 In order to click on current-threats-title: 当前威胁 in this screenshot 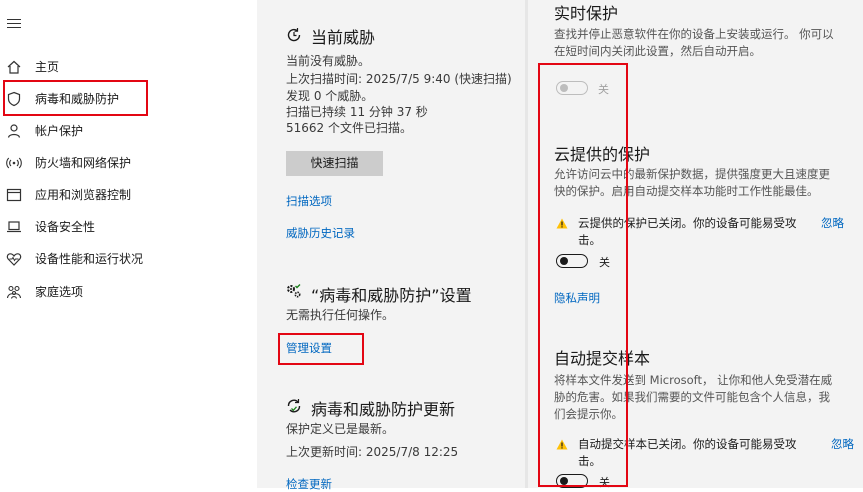, I will do `click(343, 37)`.